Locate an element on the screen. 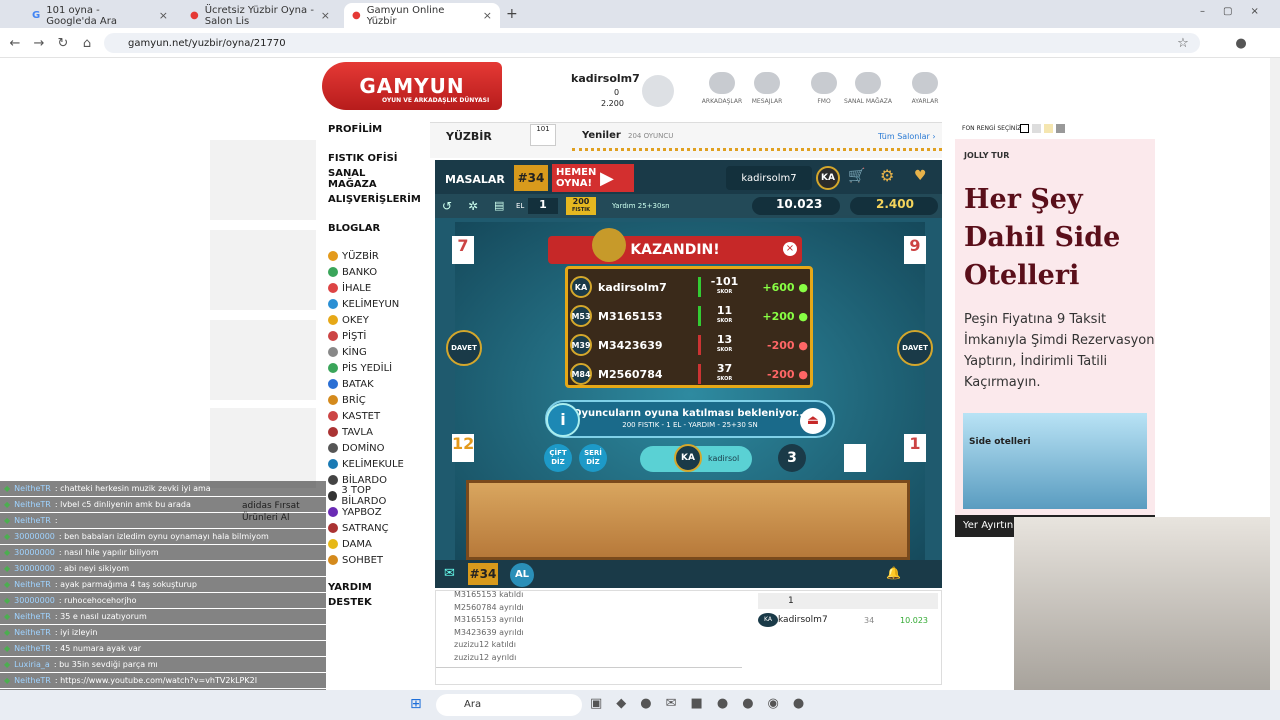 The image size is (1280, 720). menu-game-item: SATRANÇ is located at coordinates (371, 528).